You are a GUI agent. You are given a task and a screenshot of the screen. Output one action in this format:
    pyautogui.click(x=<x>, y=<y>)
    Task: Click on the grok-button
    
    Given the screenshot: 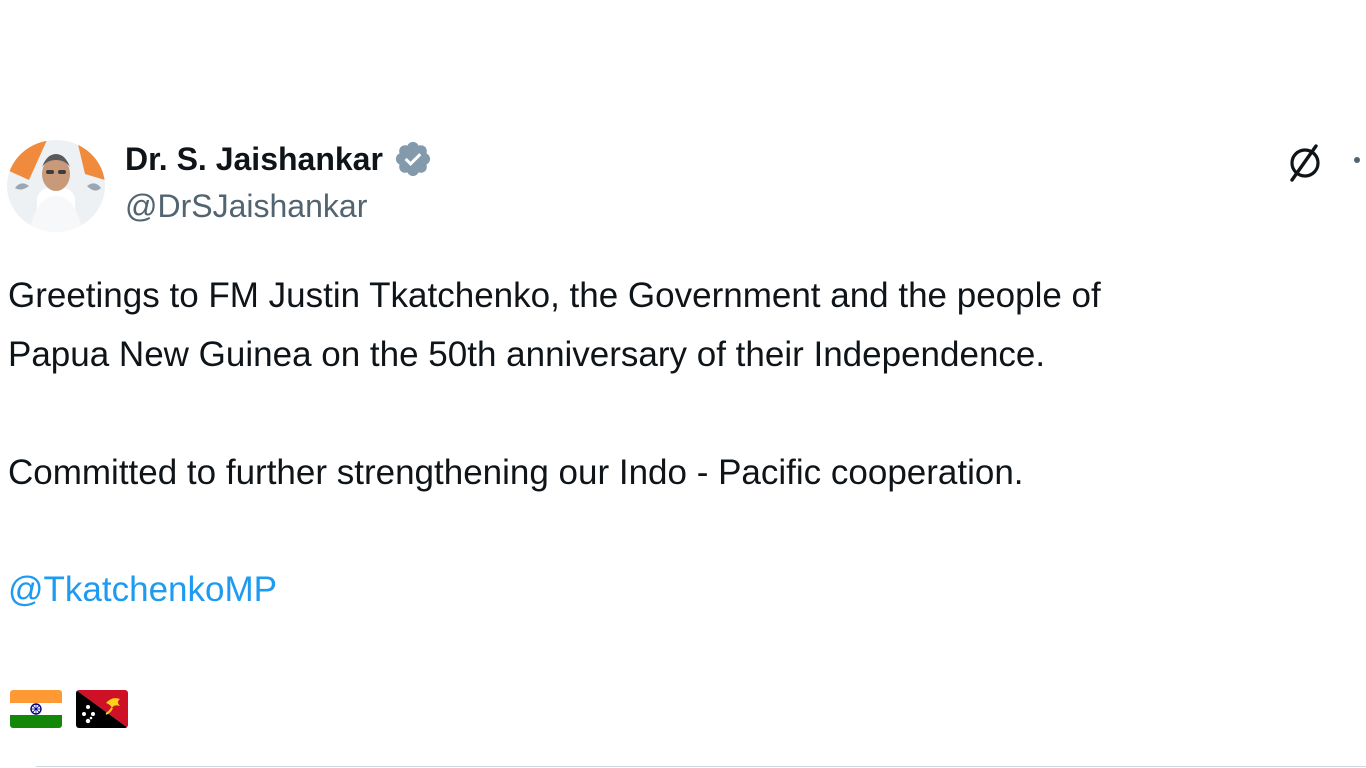 What is the action you would take?
    pyautogui.click(x=1305, y=163)
    